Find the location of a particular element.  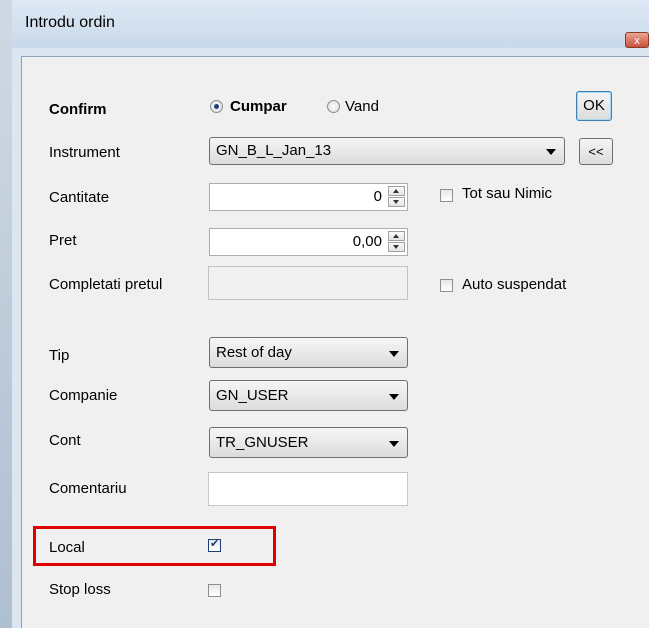

collapse-button: << is located at coordinates (596, 151).